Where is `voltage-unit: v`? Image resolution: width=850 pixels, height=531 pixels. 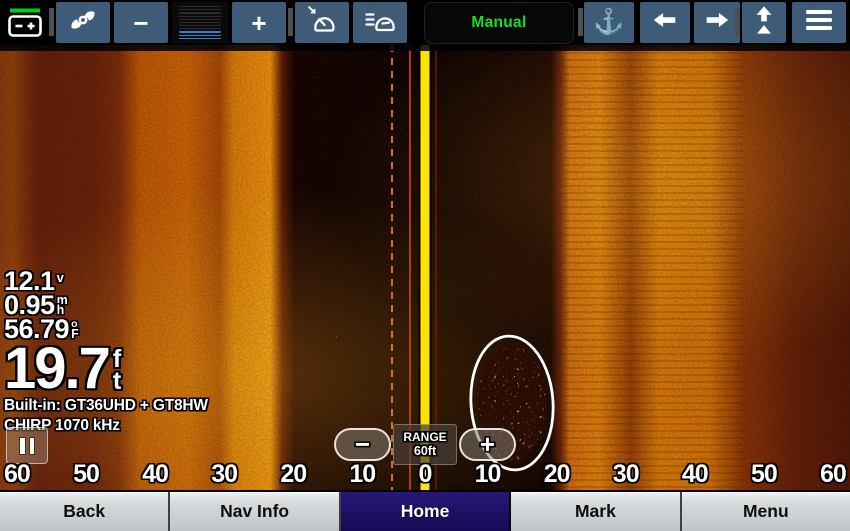 voltage-unit: v is located at coordinates (60, 277).